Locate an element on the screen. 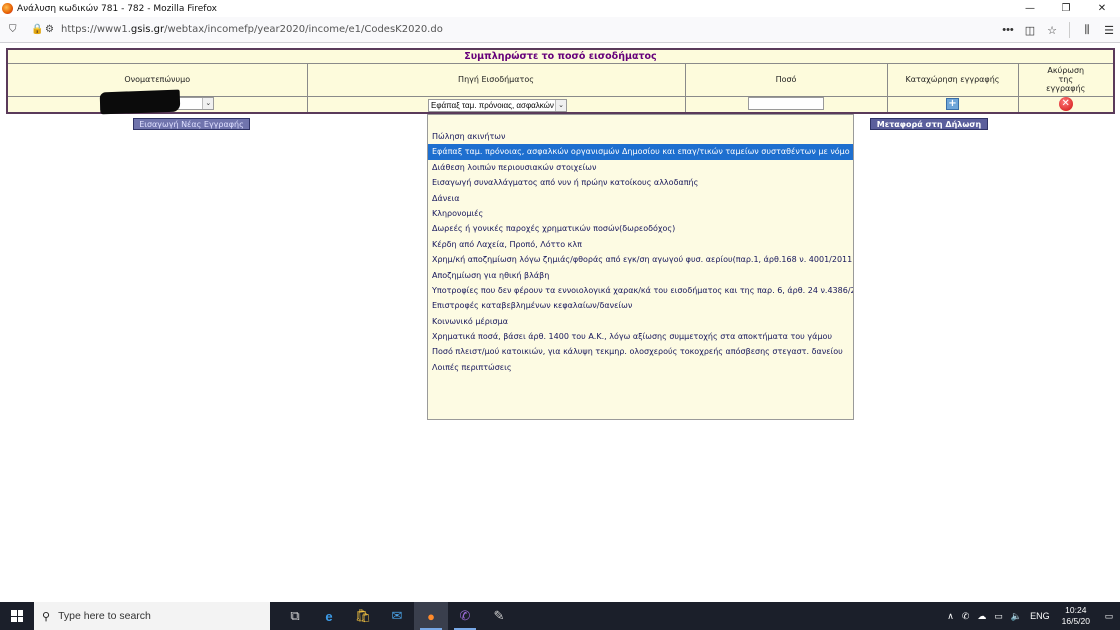 The width and height of the screenshot is (1120, 630). transfer-to-declaration-button: Μεταφορά στη Δήλωση is located at coordinates (929, 124).